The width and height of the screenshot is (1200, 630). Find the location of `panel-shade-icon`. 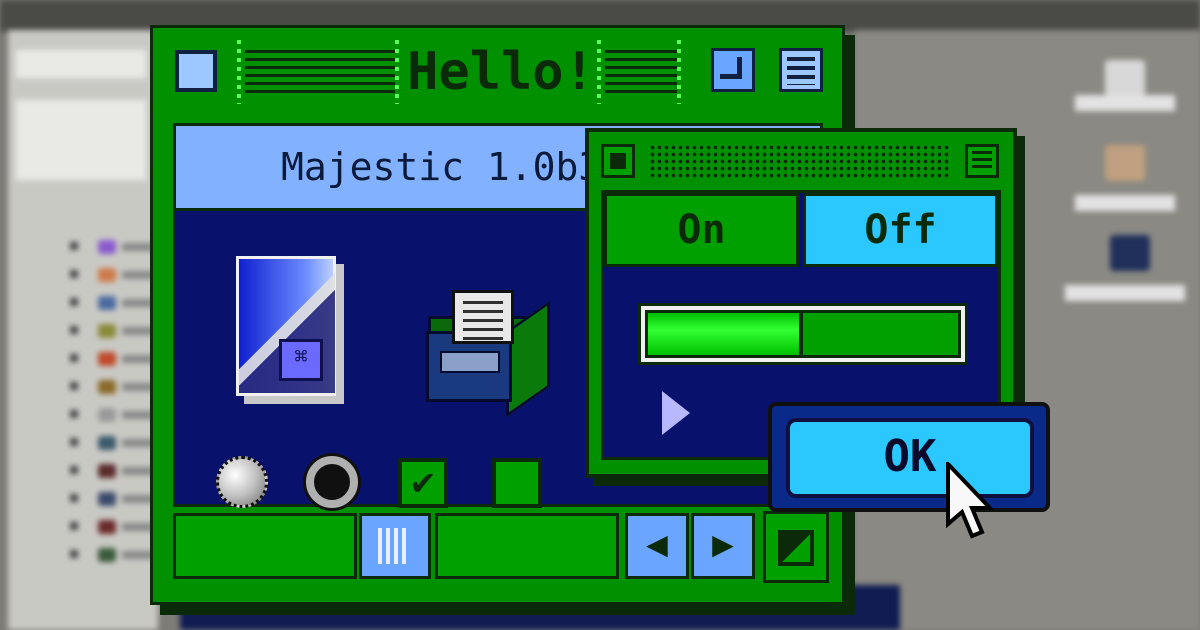

panel-shade-icon is located at coordinates (982, 161).